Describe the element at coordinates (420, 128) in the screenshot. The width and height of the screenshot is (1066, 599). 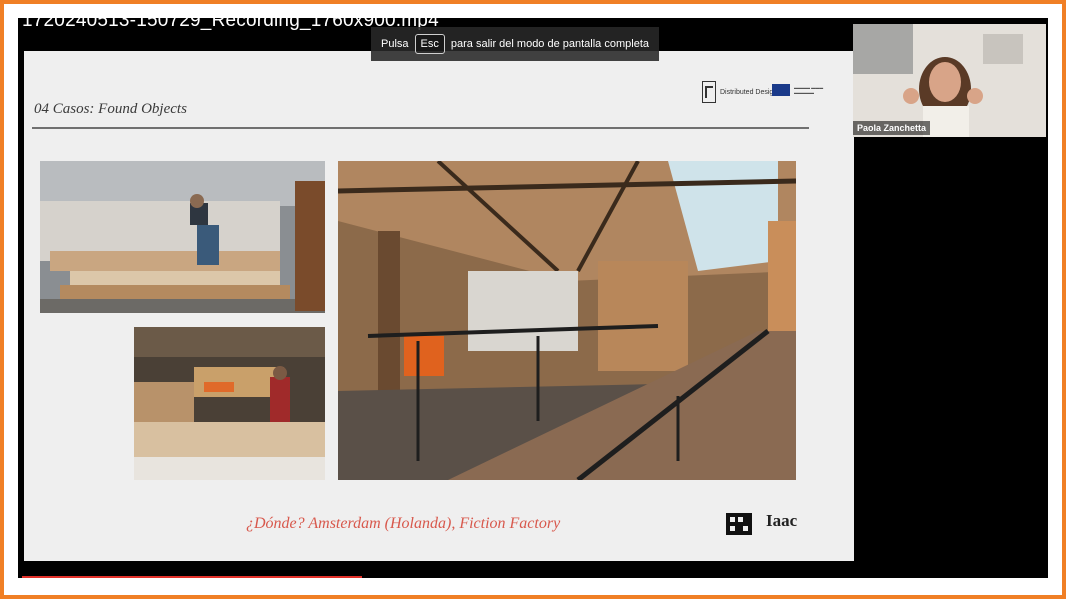
I see `title-divider` at that location.